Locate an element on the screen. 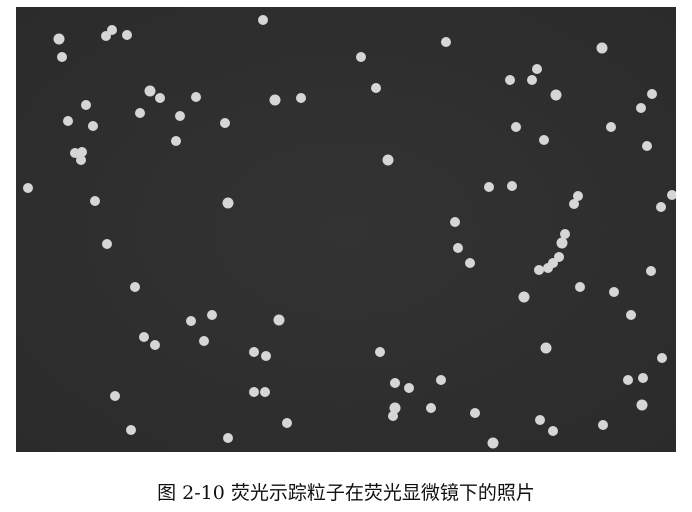 The height and width of the screenshot is (512, 692). figure-caption: 图 2-10 荧光示踪粒子在荧光显微镜下的照片 is located at coordinates (346, 493).